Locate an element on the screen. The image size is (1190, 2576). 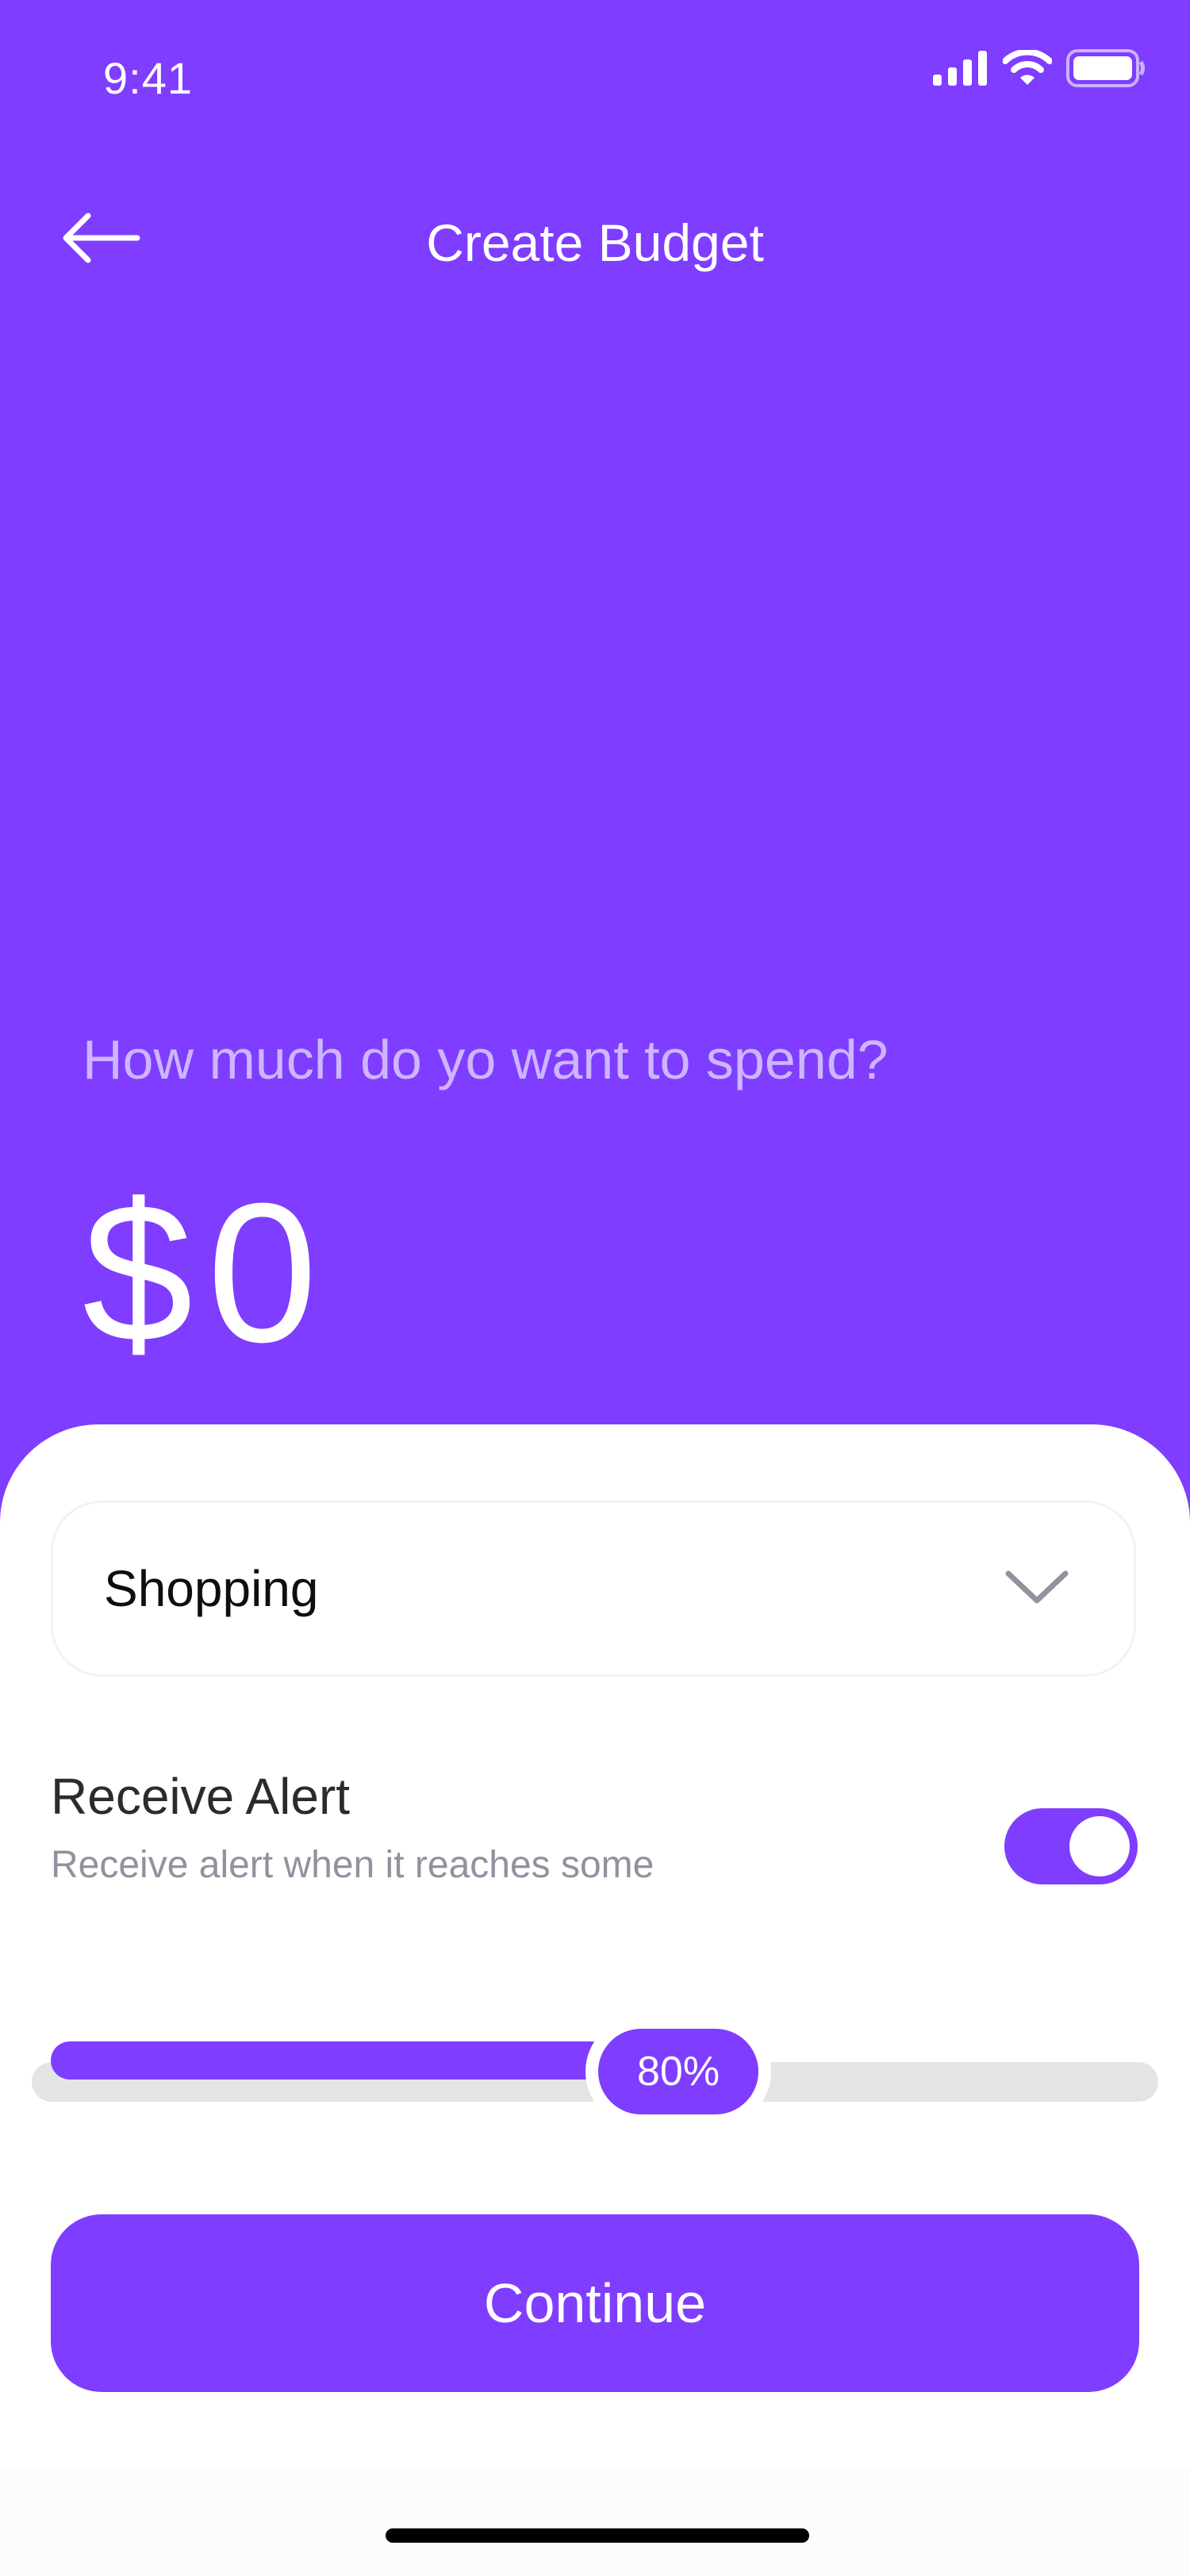
alert-threshold-slider: 80% is located at coordinates (595, 2071).